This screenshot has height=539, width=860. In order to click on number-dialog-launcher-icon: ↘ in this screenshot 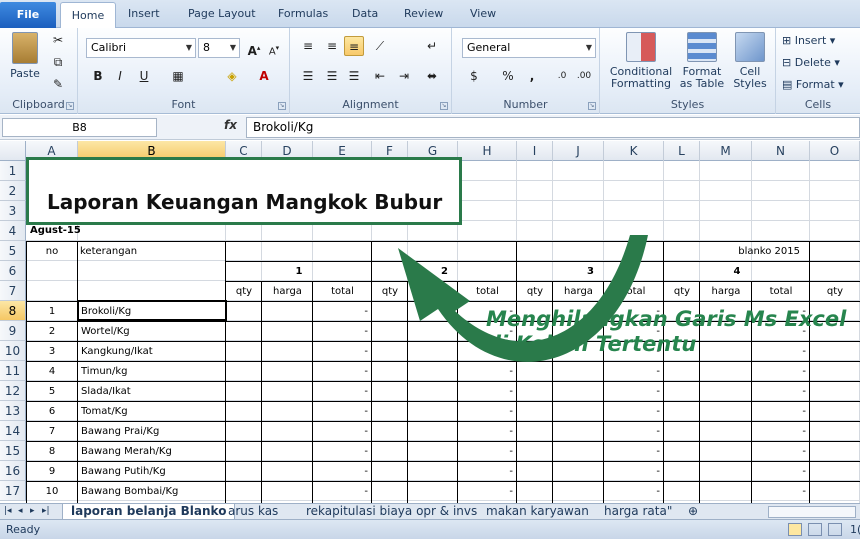, I will do `click(592, 106)`.